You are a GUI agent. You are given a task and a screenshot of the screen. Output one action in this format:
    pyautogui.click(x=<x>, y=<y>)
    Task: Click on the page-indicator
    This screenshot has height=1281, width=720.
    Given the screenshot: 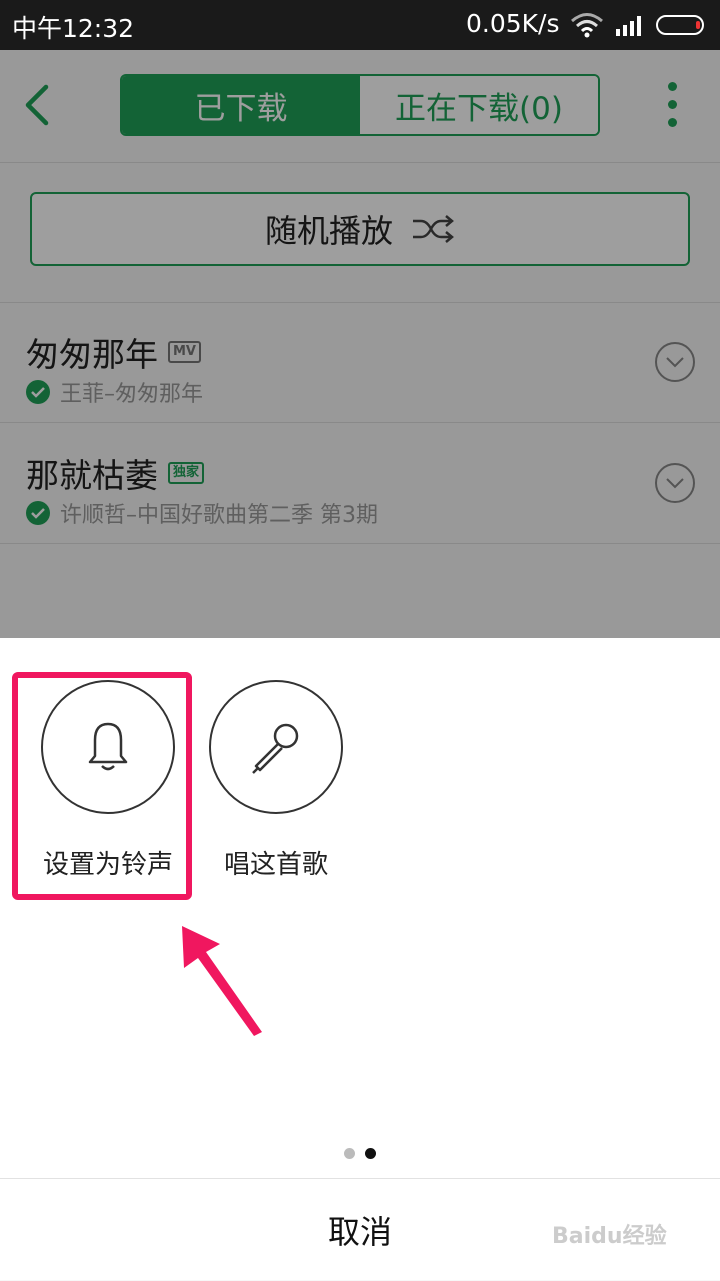 What is the action you would take?
    pyautogui.click(x=360, y=1153)
    